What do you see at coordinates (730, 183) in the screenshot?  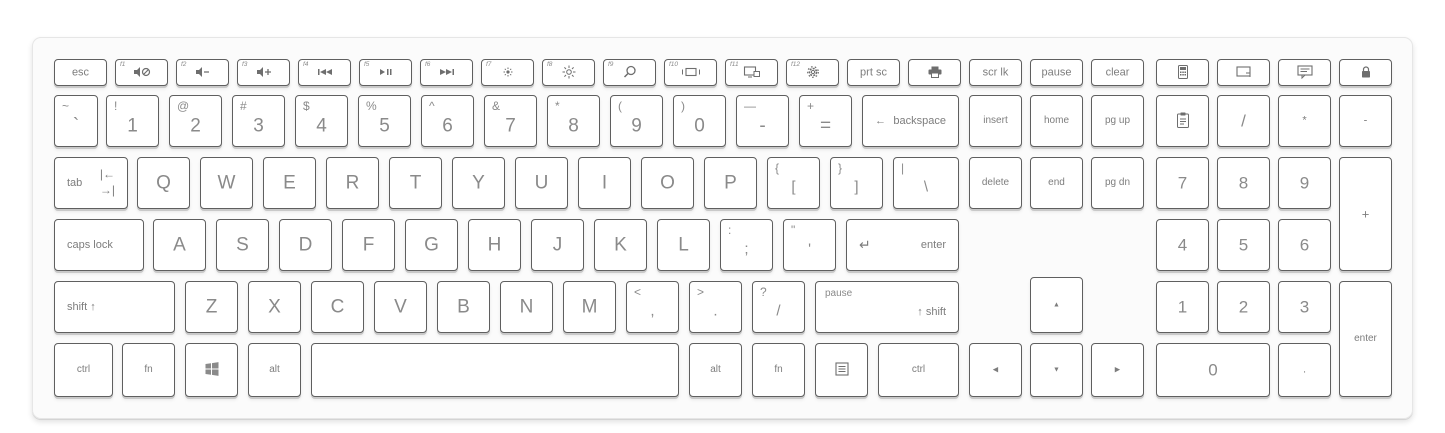 I see `key-p: P` at bounding box center [730, 183].